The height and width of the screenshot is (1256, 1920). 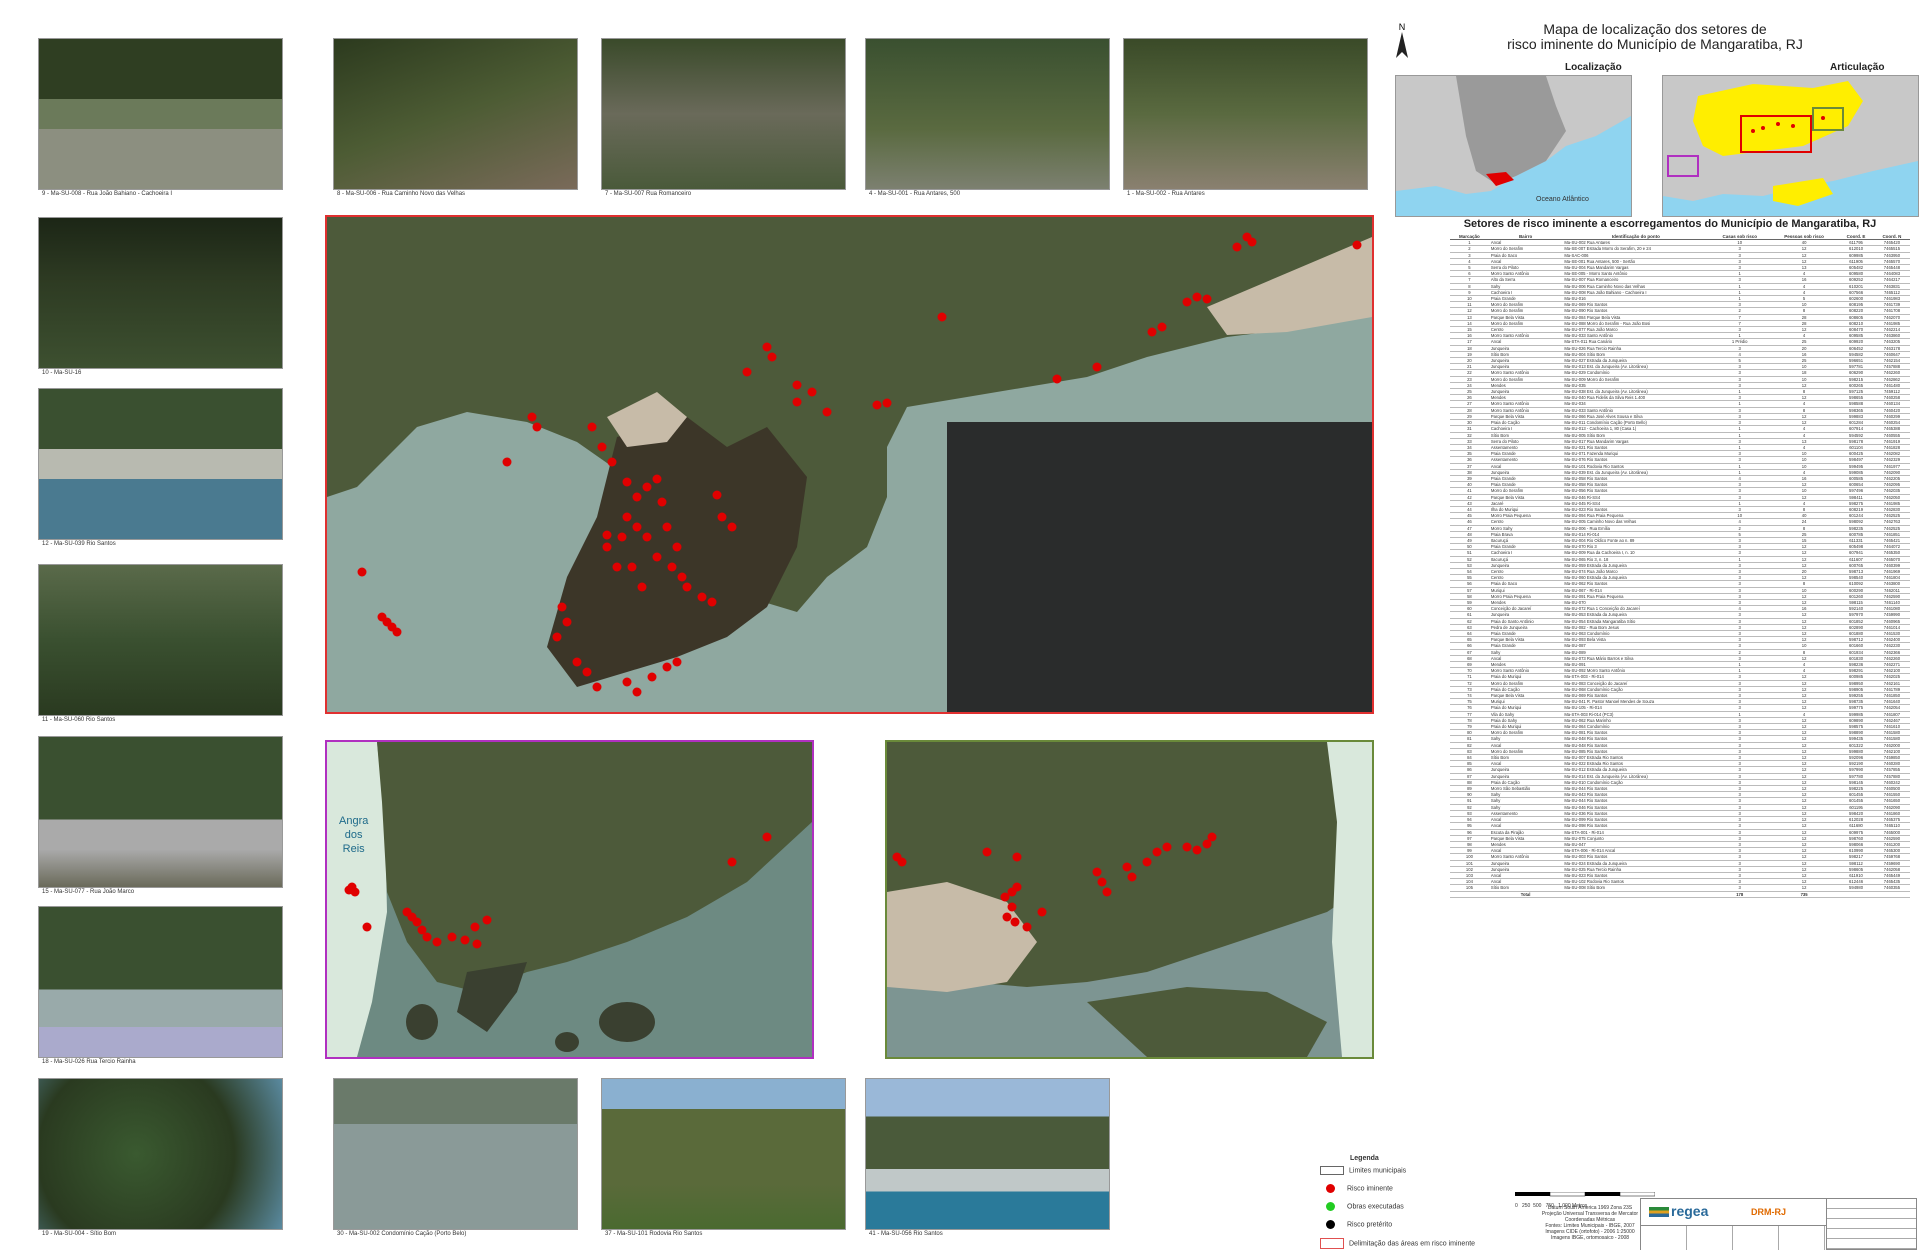 I want to click on east-map, so click(x=1129, y=899).